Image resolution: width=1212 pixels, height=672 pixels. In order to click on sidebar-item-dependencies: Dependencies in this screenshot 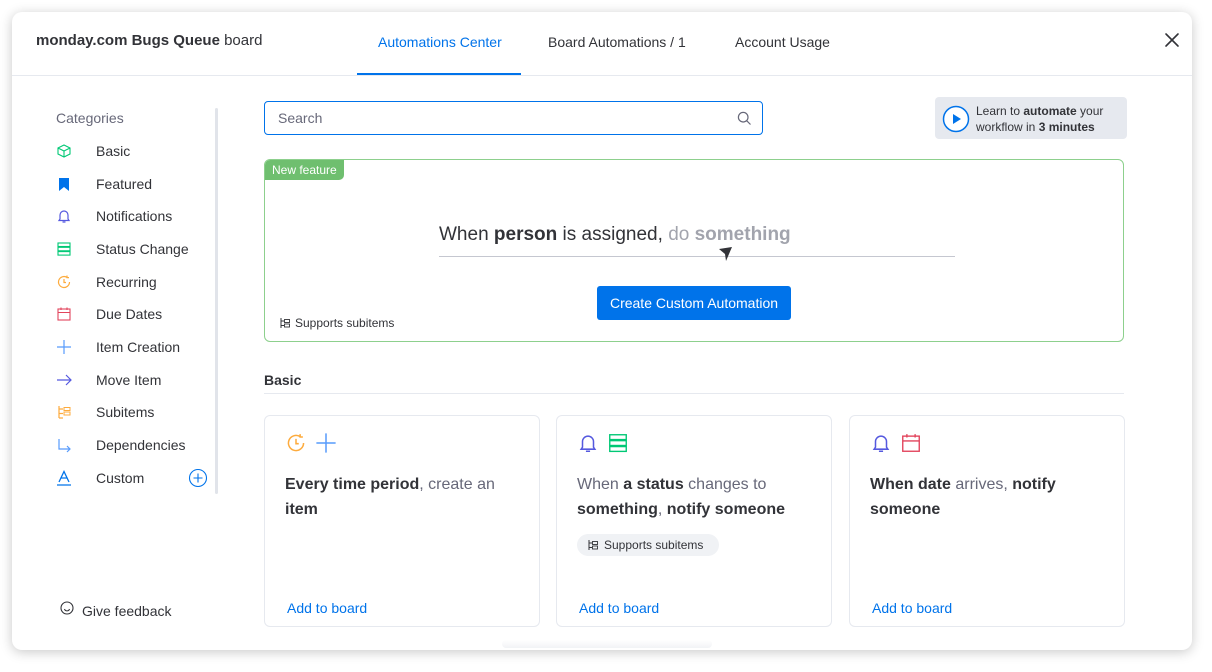, I will do `click(136, 445)`.